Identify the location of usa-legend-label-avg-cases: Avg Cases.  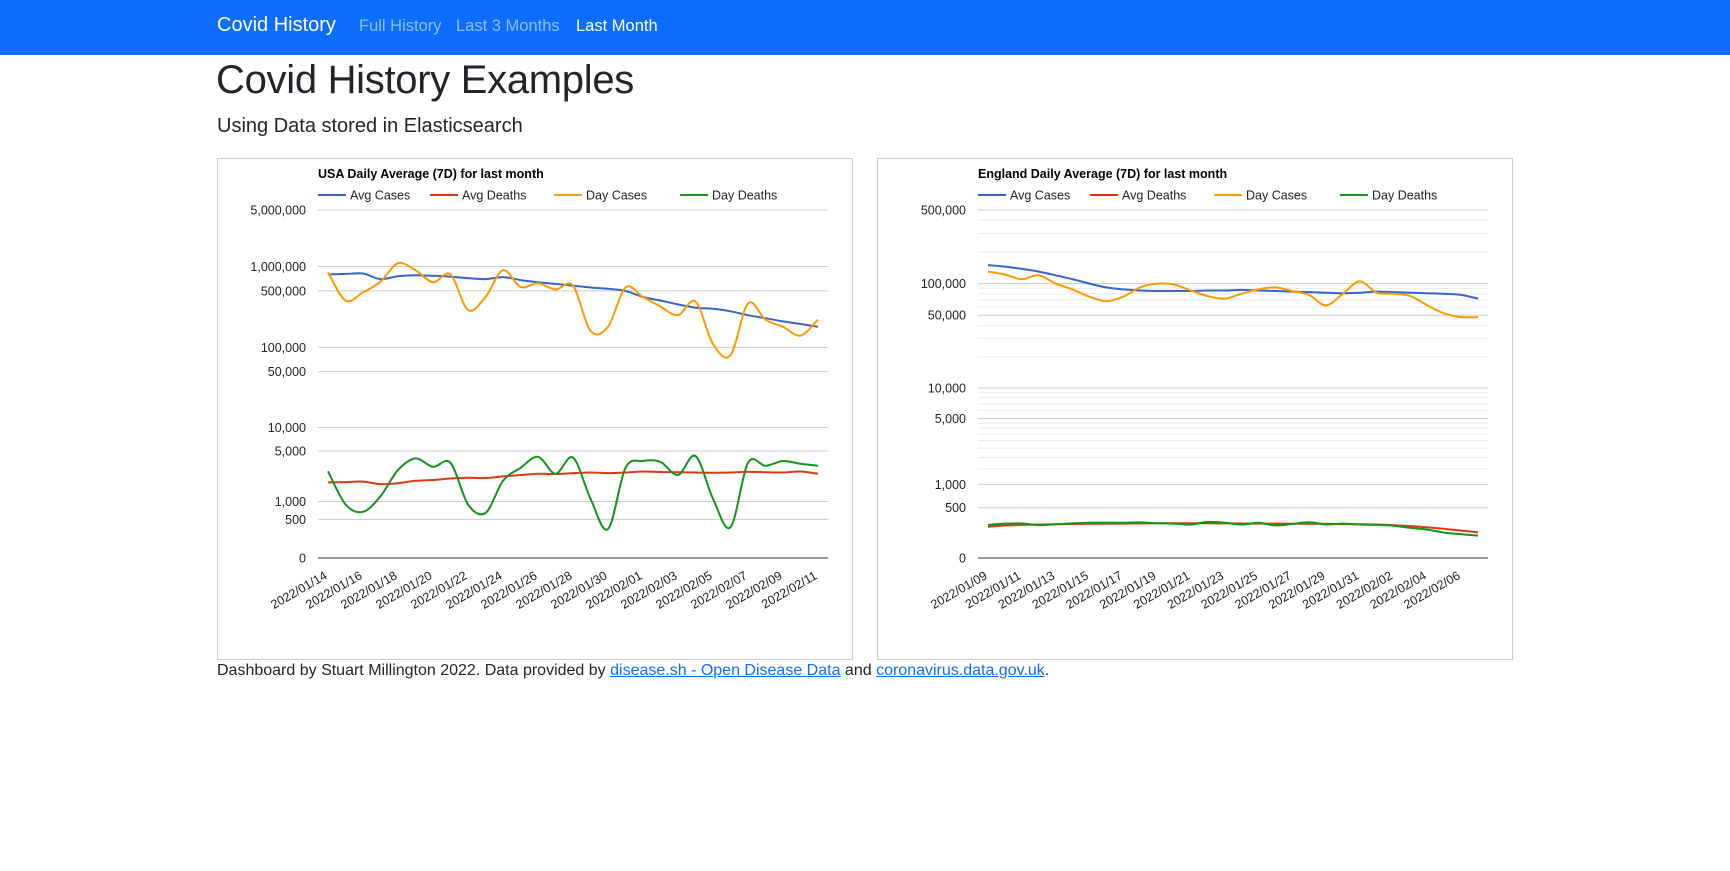
(380, 196).